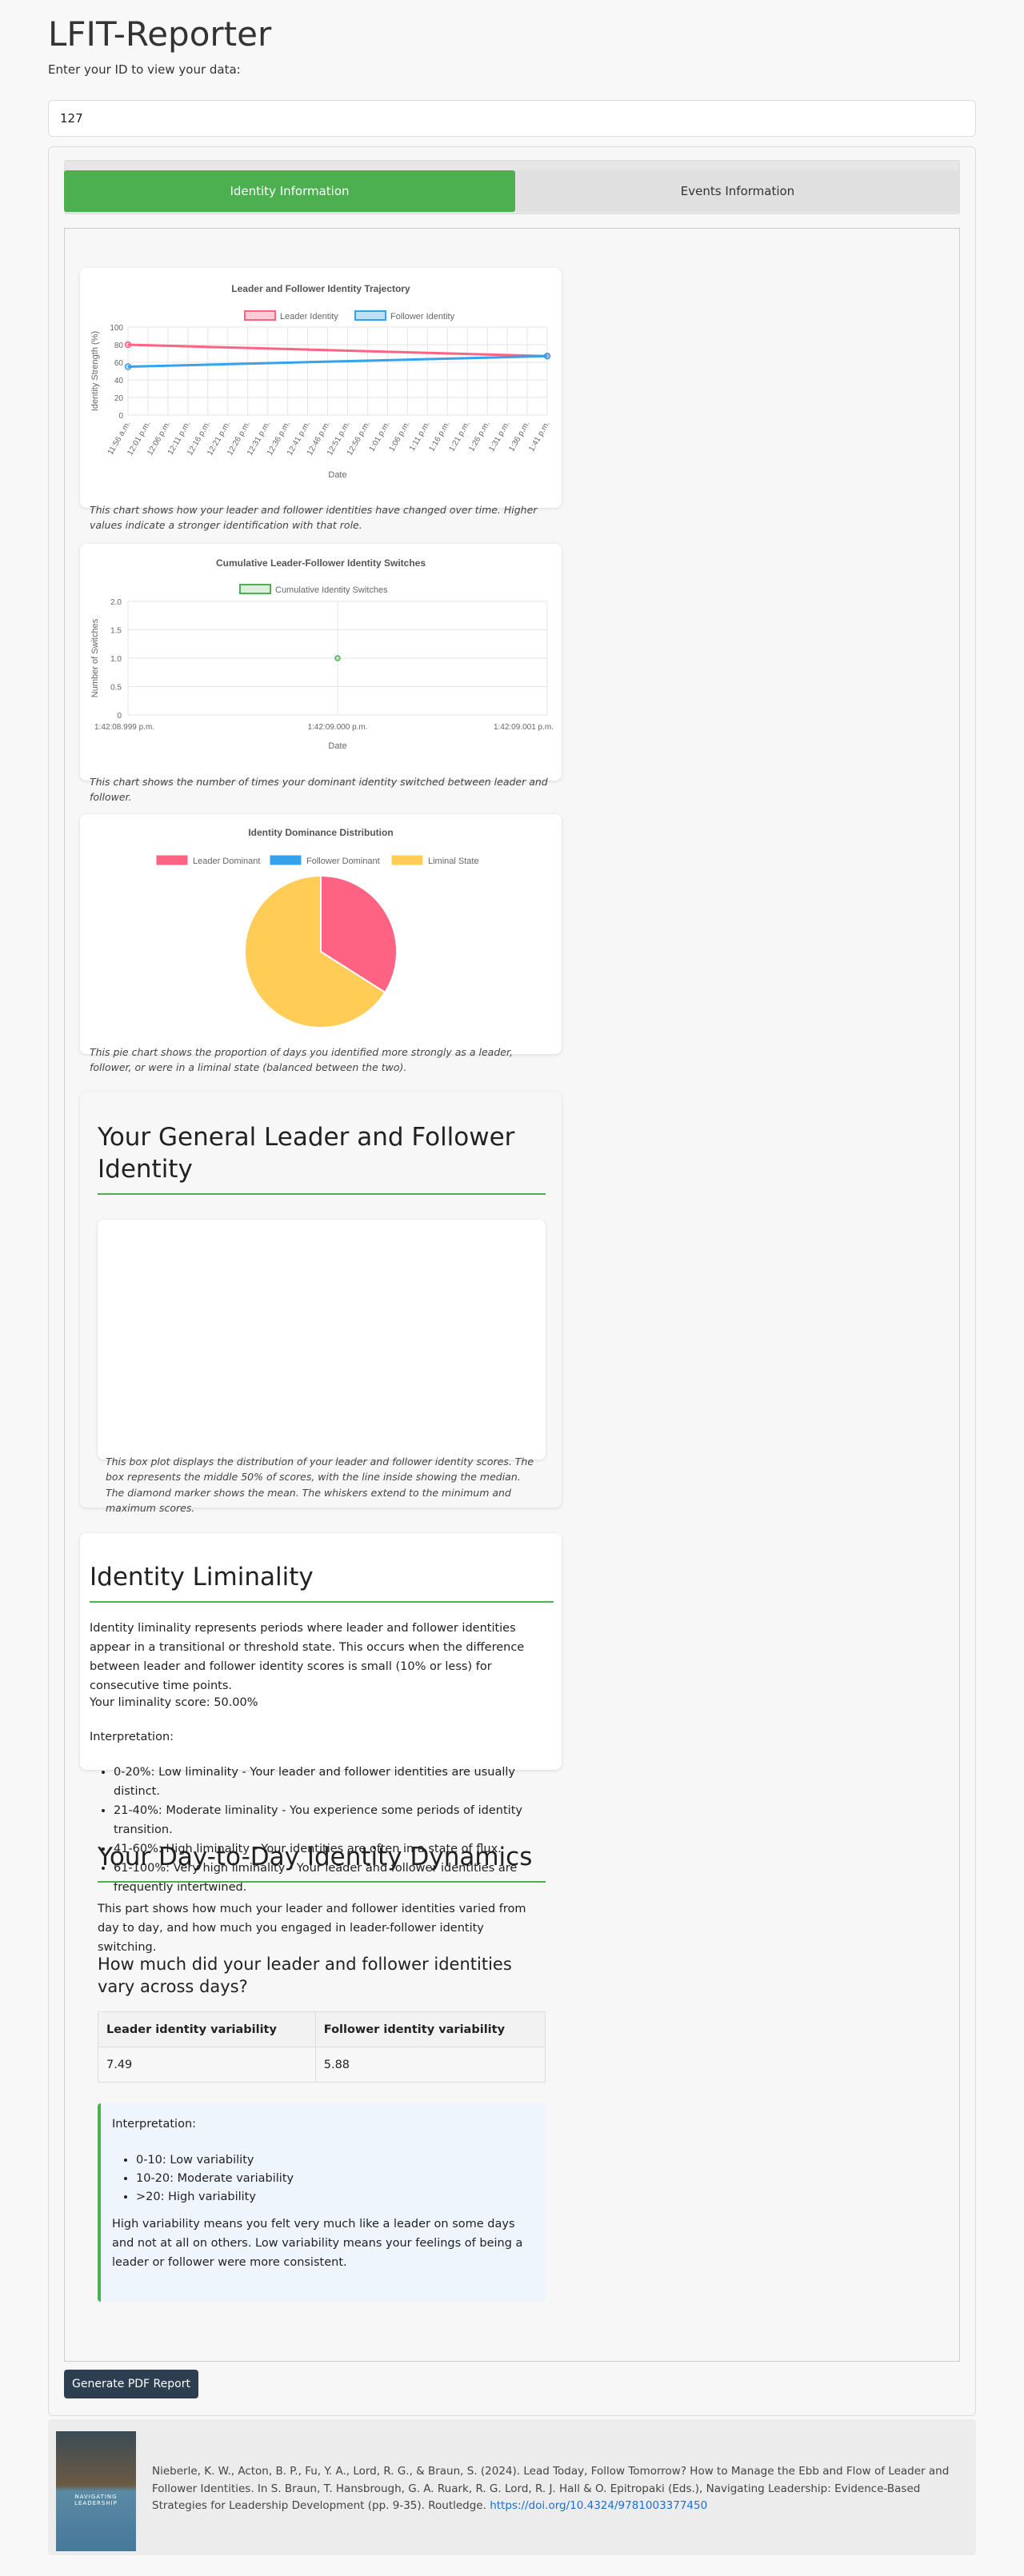 Image resolution: width=1024 pixels, height=2576 pixels. Describe the element at coordinates (119, 345) in the screenshot. I see `y-tick-label: 80` at that location.